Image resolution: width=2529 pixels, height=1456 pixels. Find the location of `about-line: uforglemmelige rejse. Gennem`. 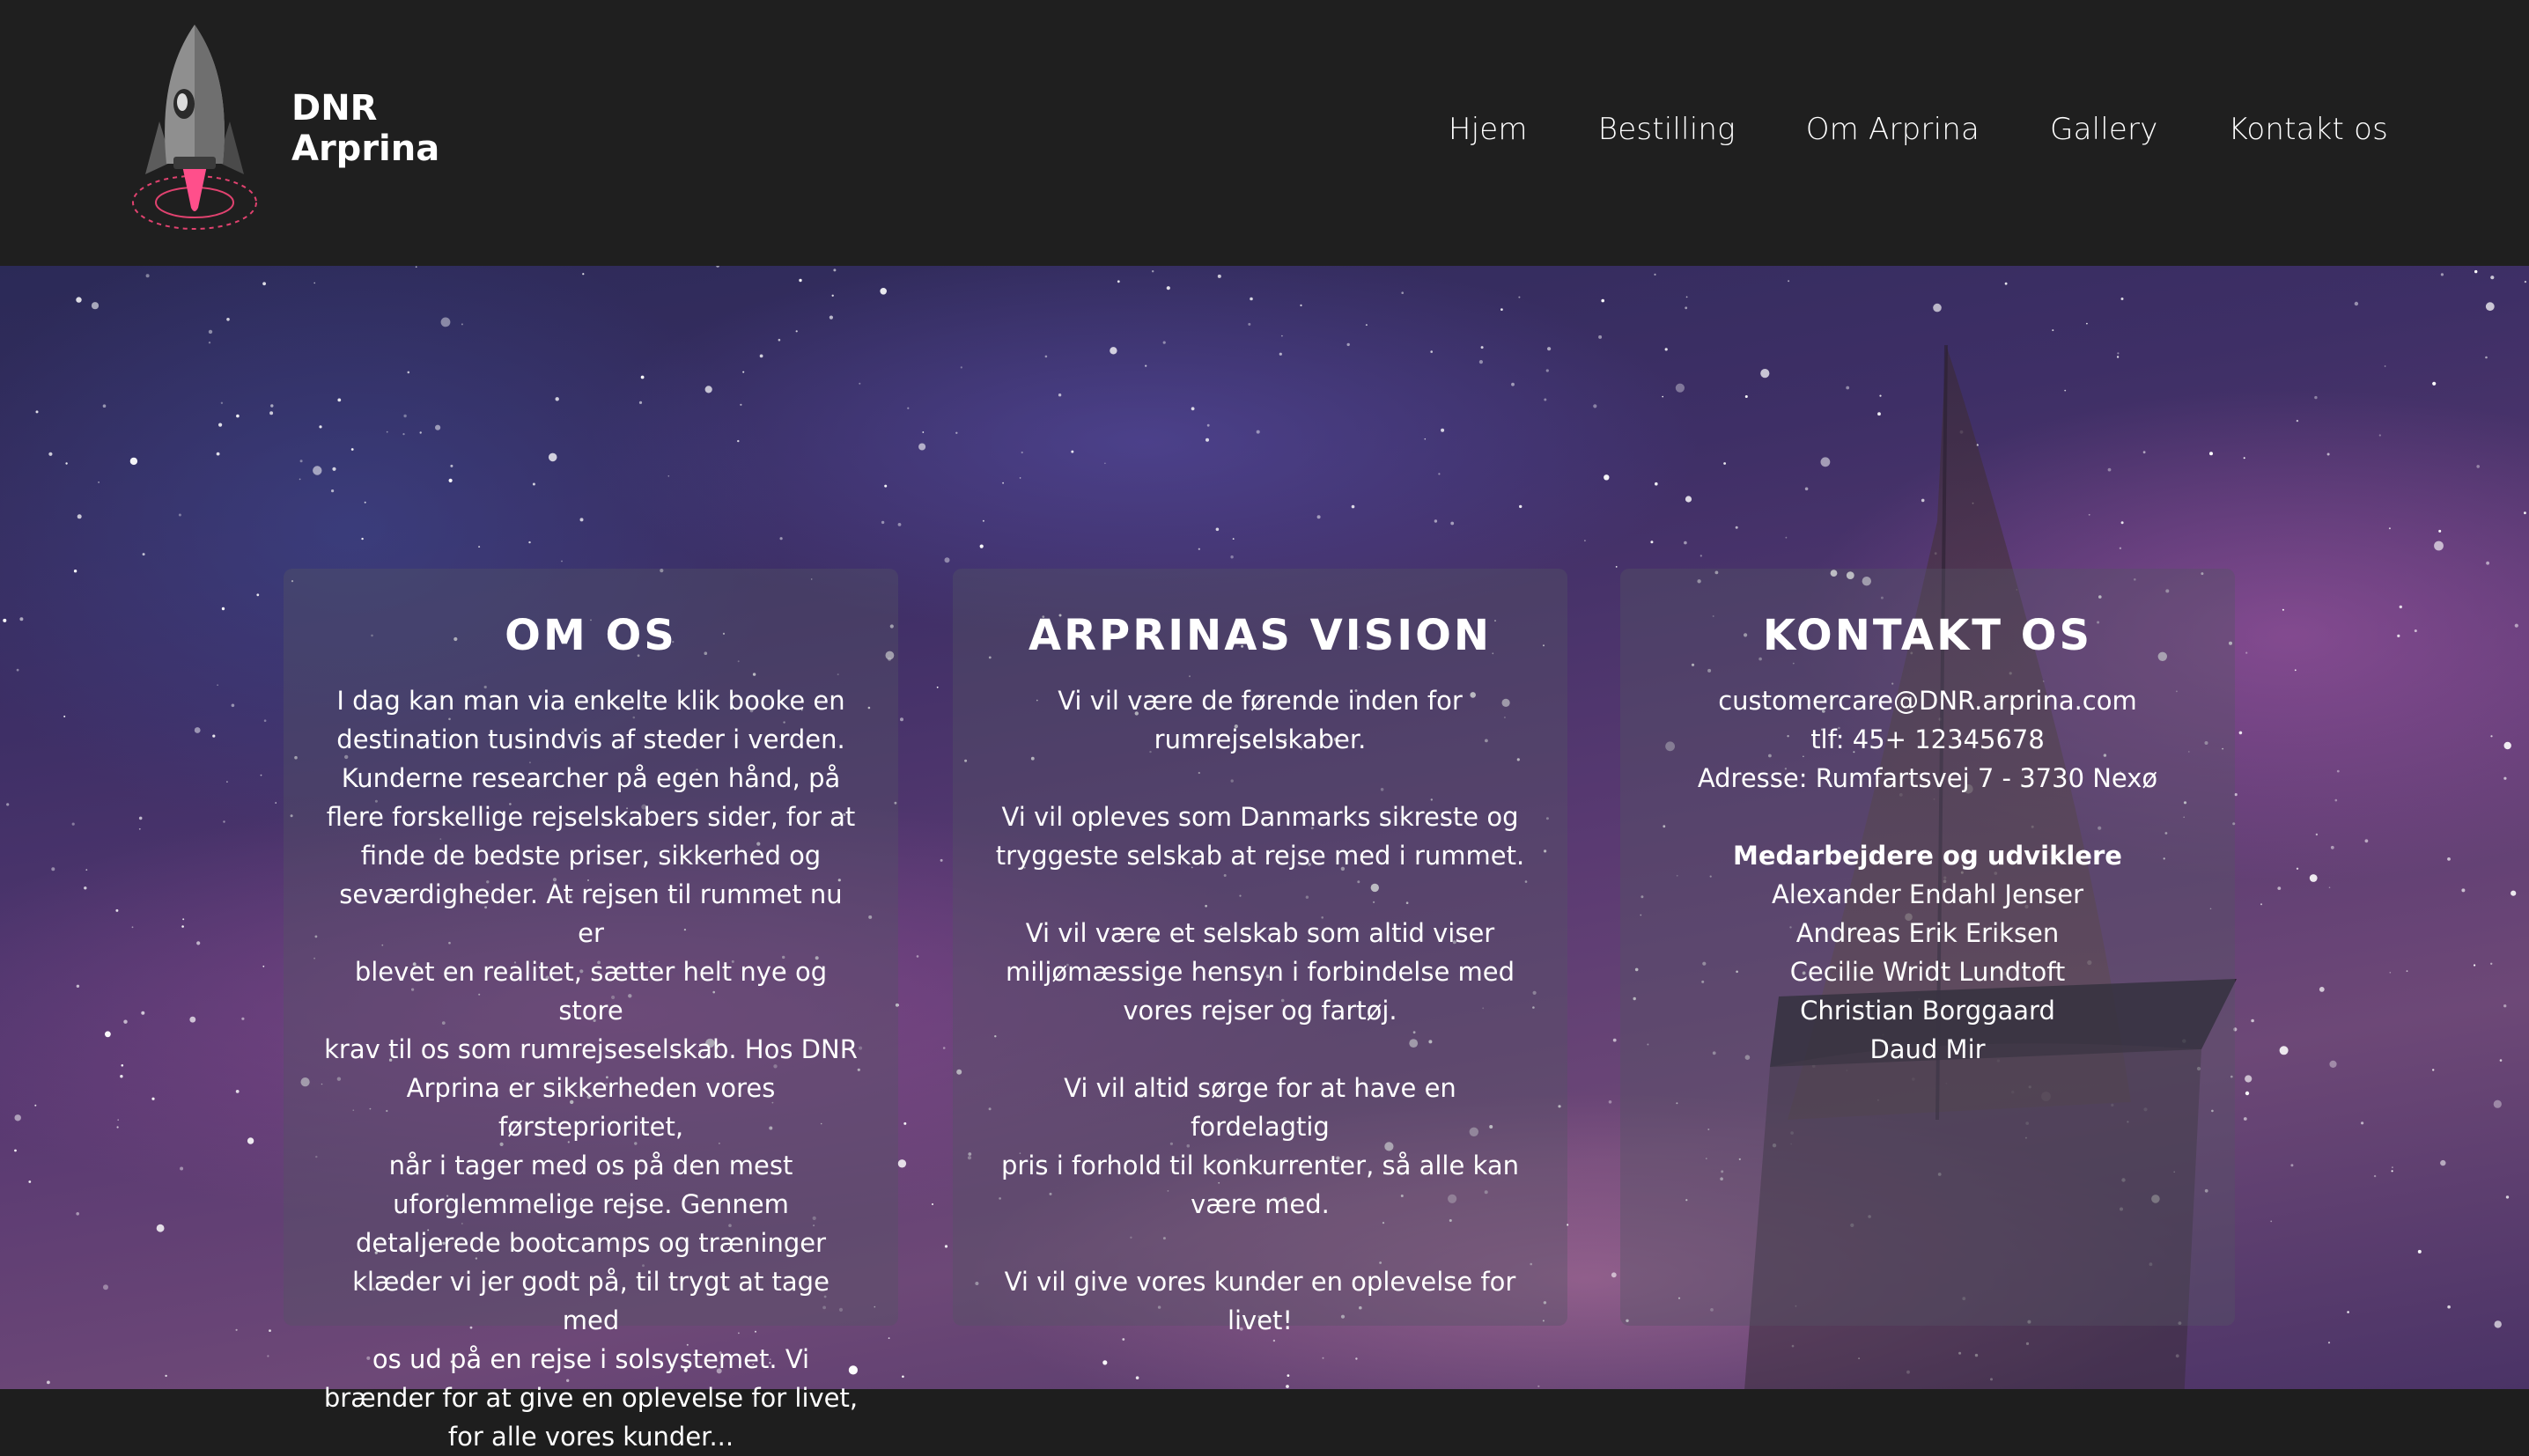

about-line: uforglemmelige rejse. Gennem is located at coordinates (591, 1204).